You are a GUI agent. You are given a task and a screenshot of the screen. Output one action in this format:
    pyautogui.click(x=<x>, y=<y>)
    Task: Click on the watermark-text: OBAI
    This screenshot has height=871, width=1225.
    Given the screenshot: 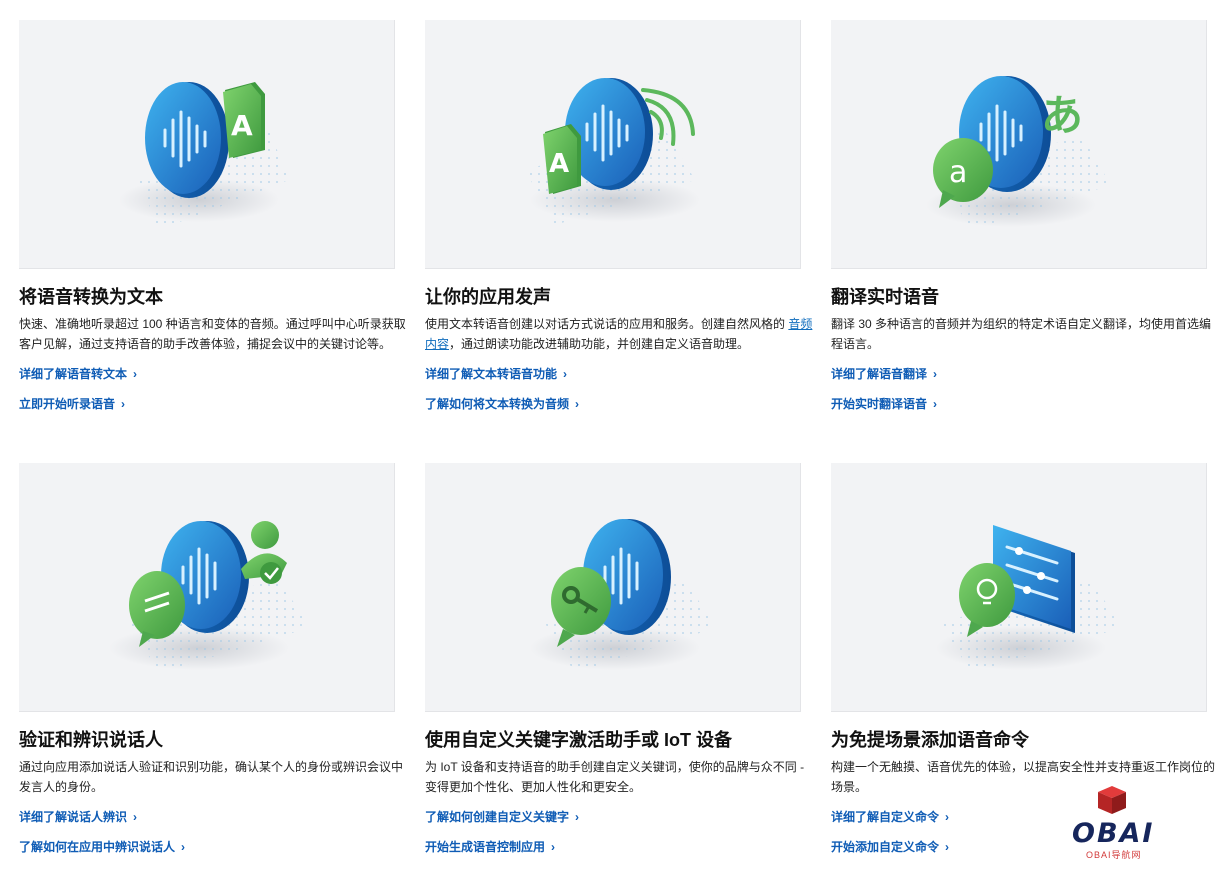 What is the action you would take?
    pyautogui.click(x=1113, y=833)
    